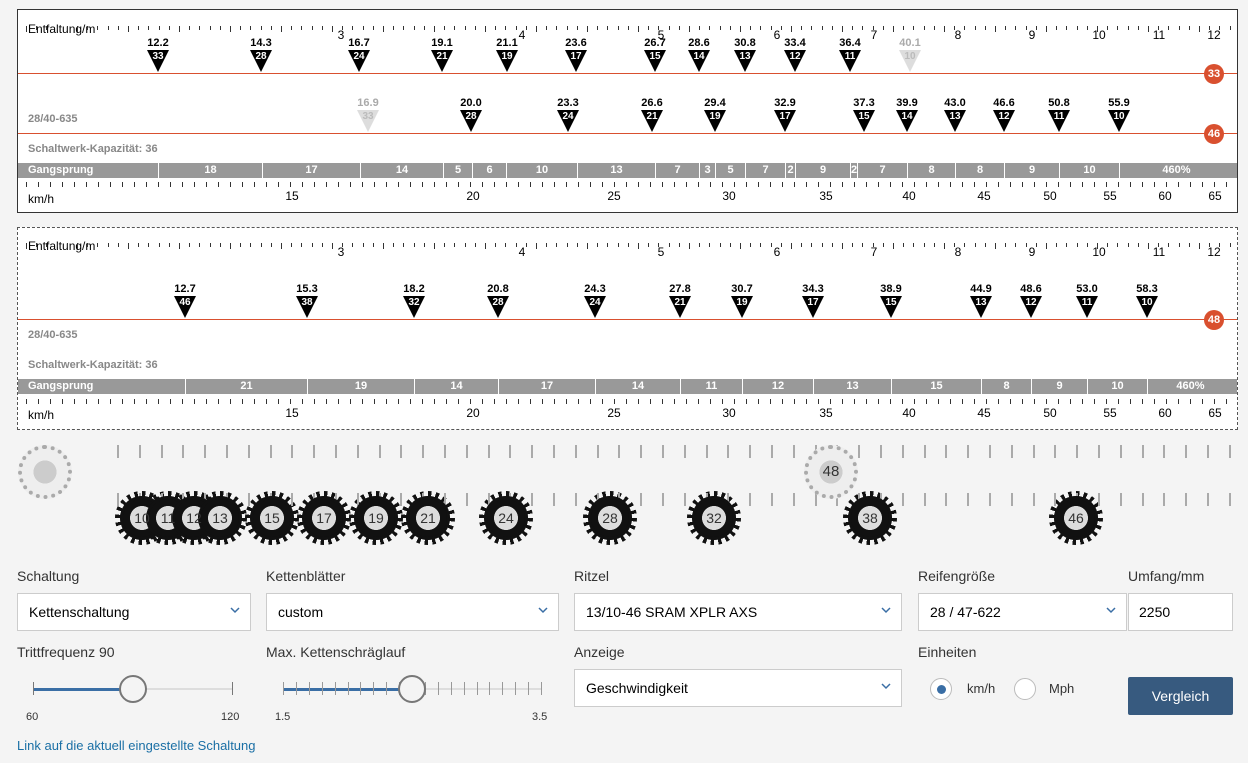 The image size is (1248, 763). What do you see at coordinates (891, 300) in the screenshot?
I see `gear-marker: 38.9 15` at bounding box center [891, 300].